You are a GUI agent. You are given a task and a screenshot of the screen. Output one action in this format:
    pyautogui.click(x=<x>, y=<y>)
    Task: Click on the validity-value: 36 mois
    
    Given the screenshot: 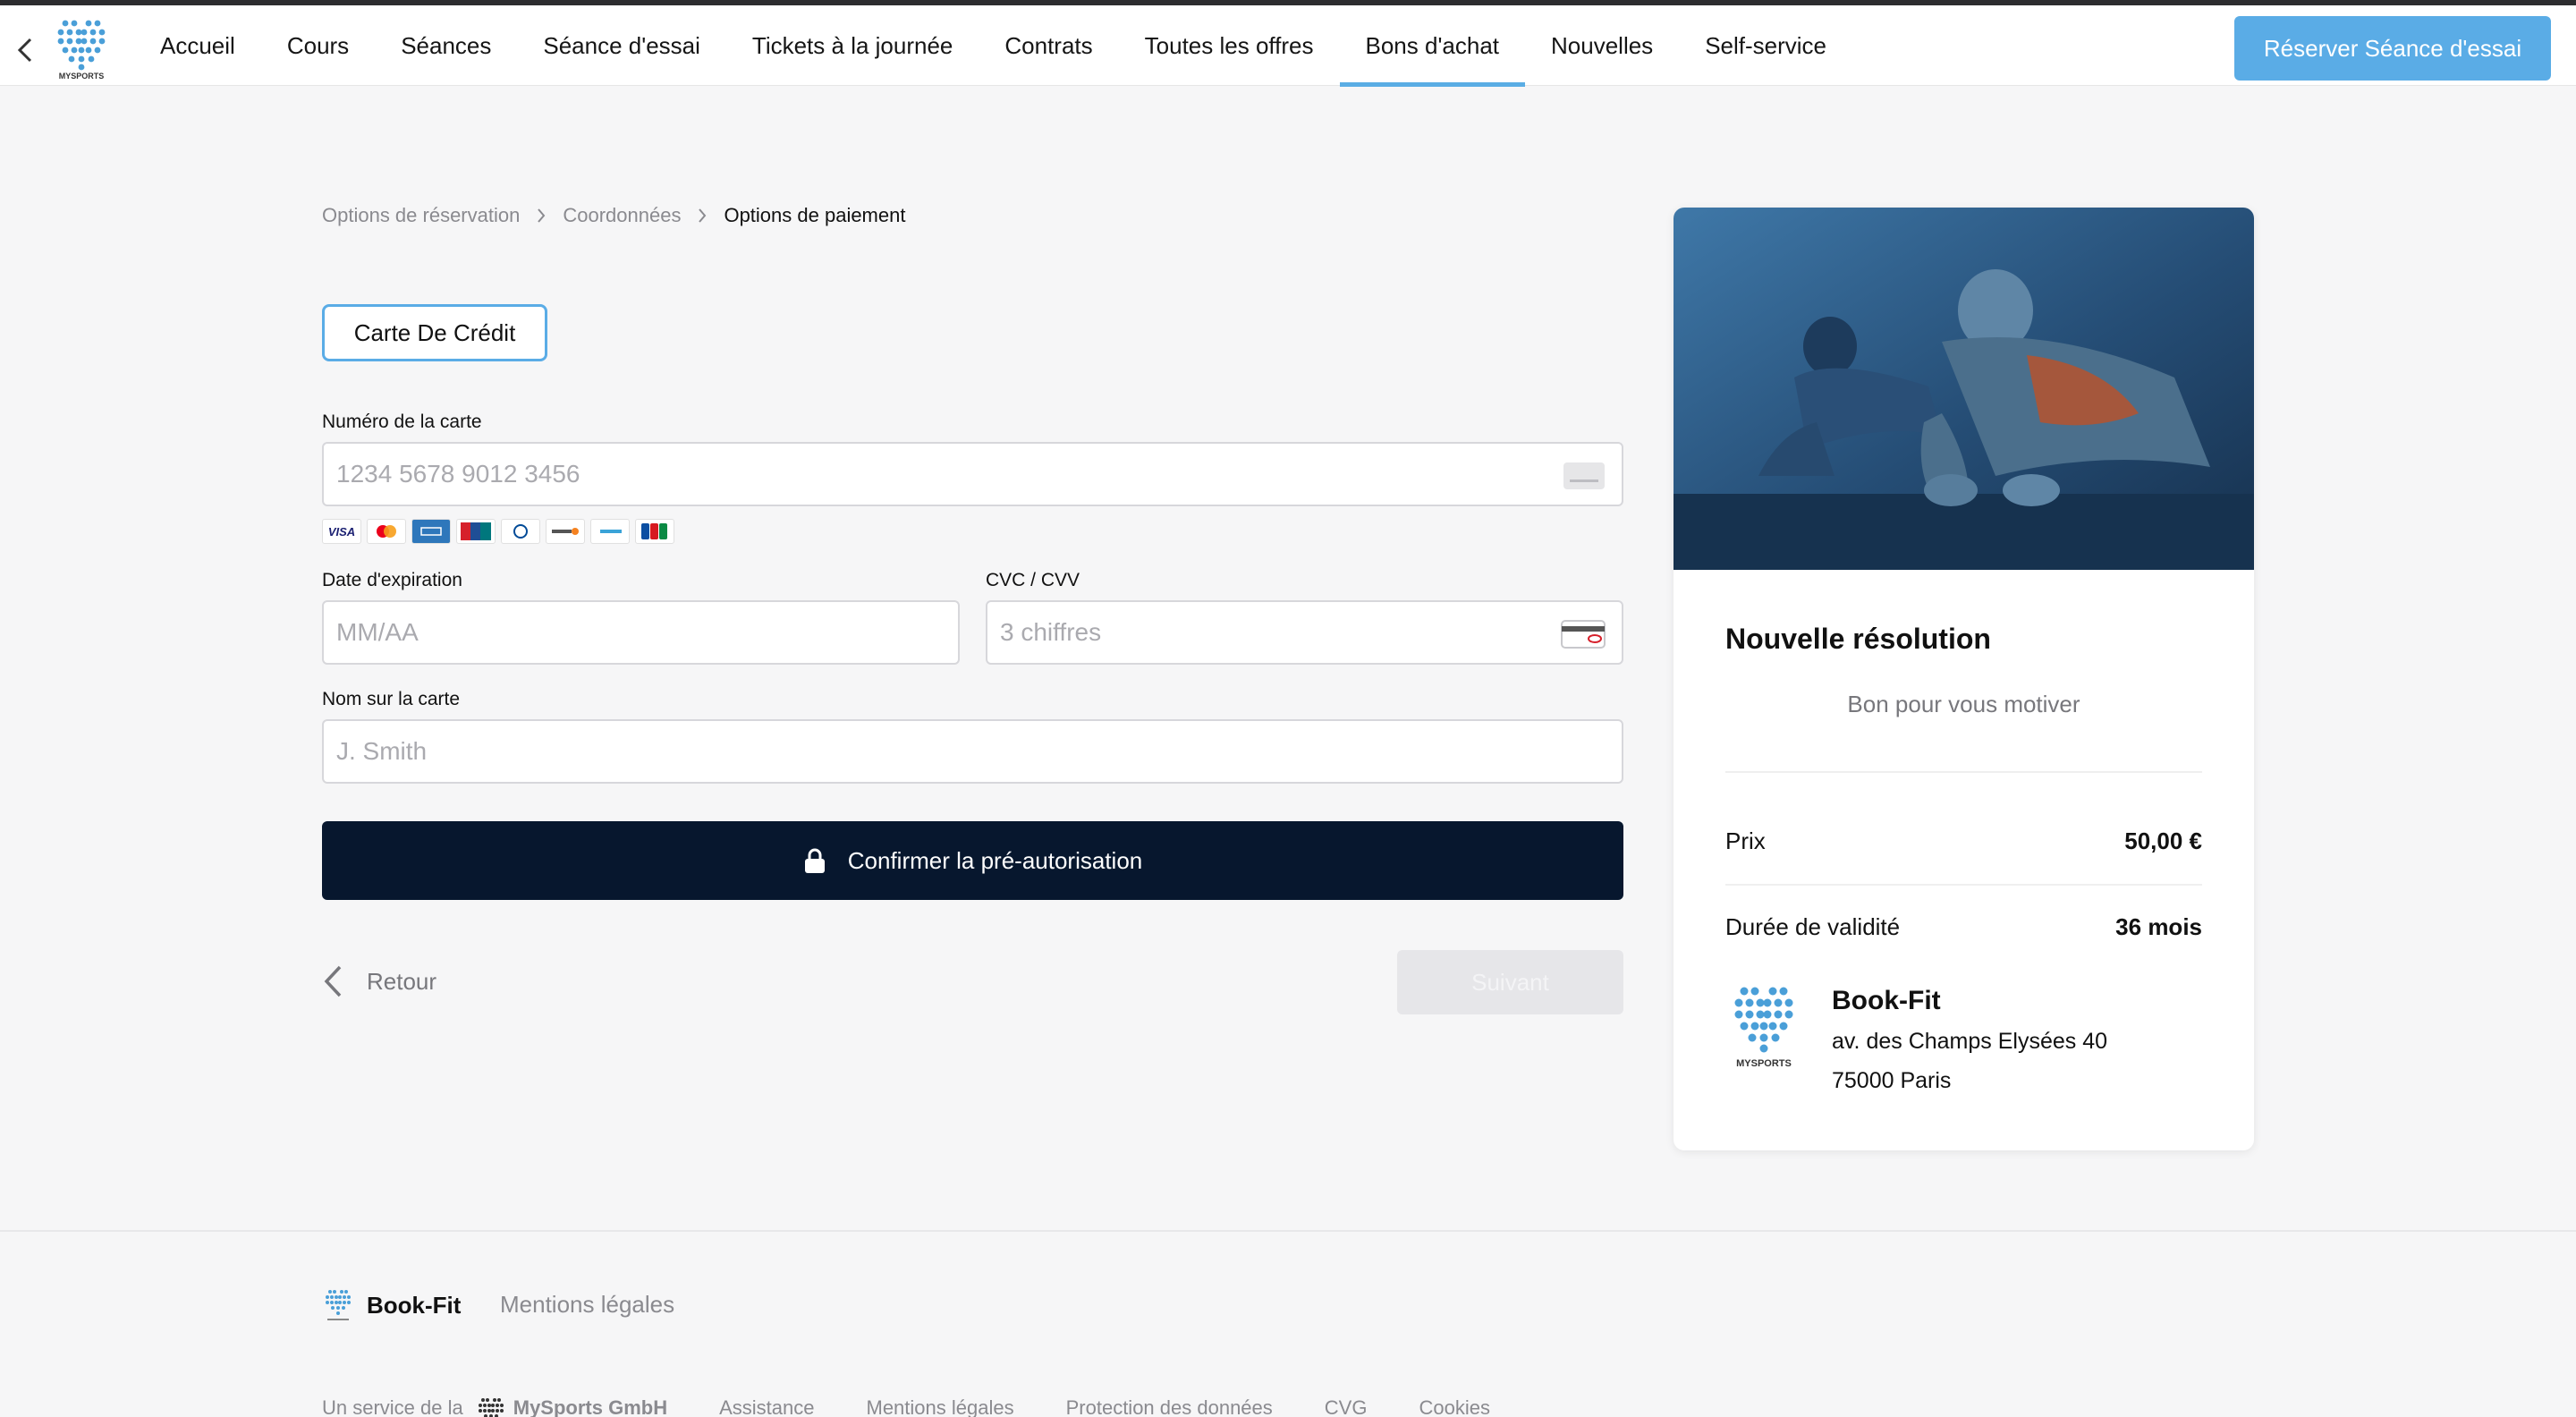 What is the action you would take?
    pyautogui.click(x=2158, y=927)
    